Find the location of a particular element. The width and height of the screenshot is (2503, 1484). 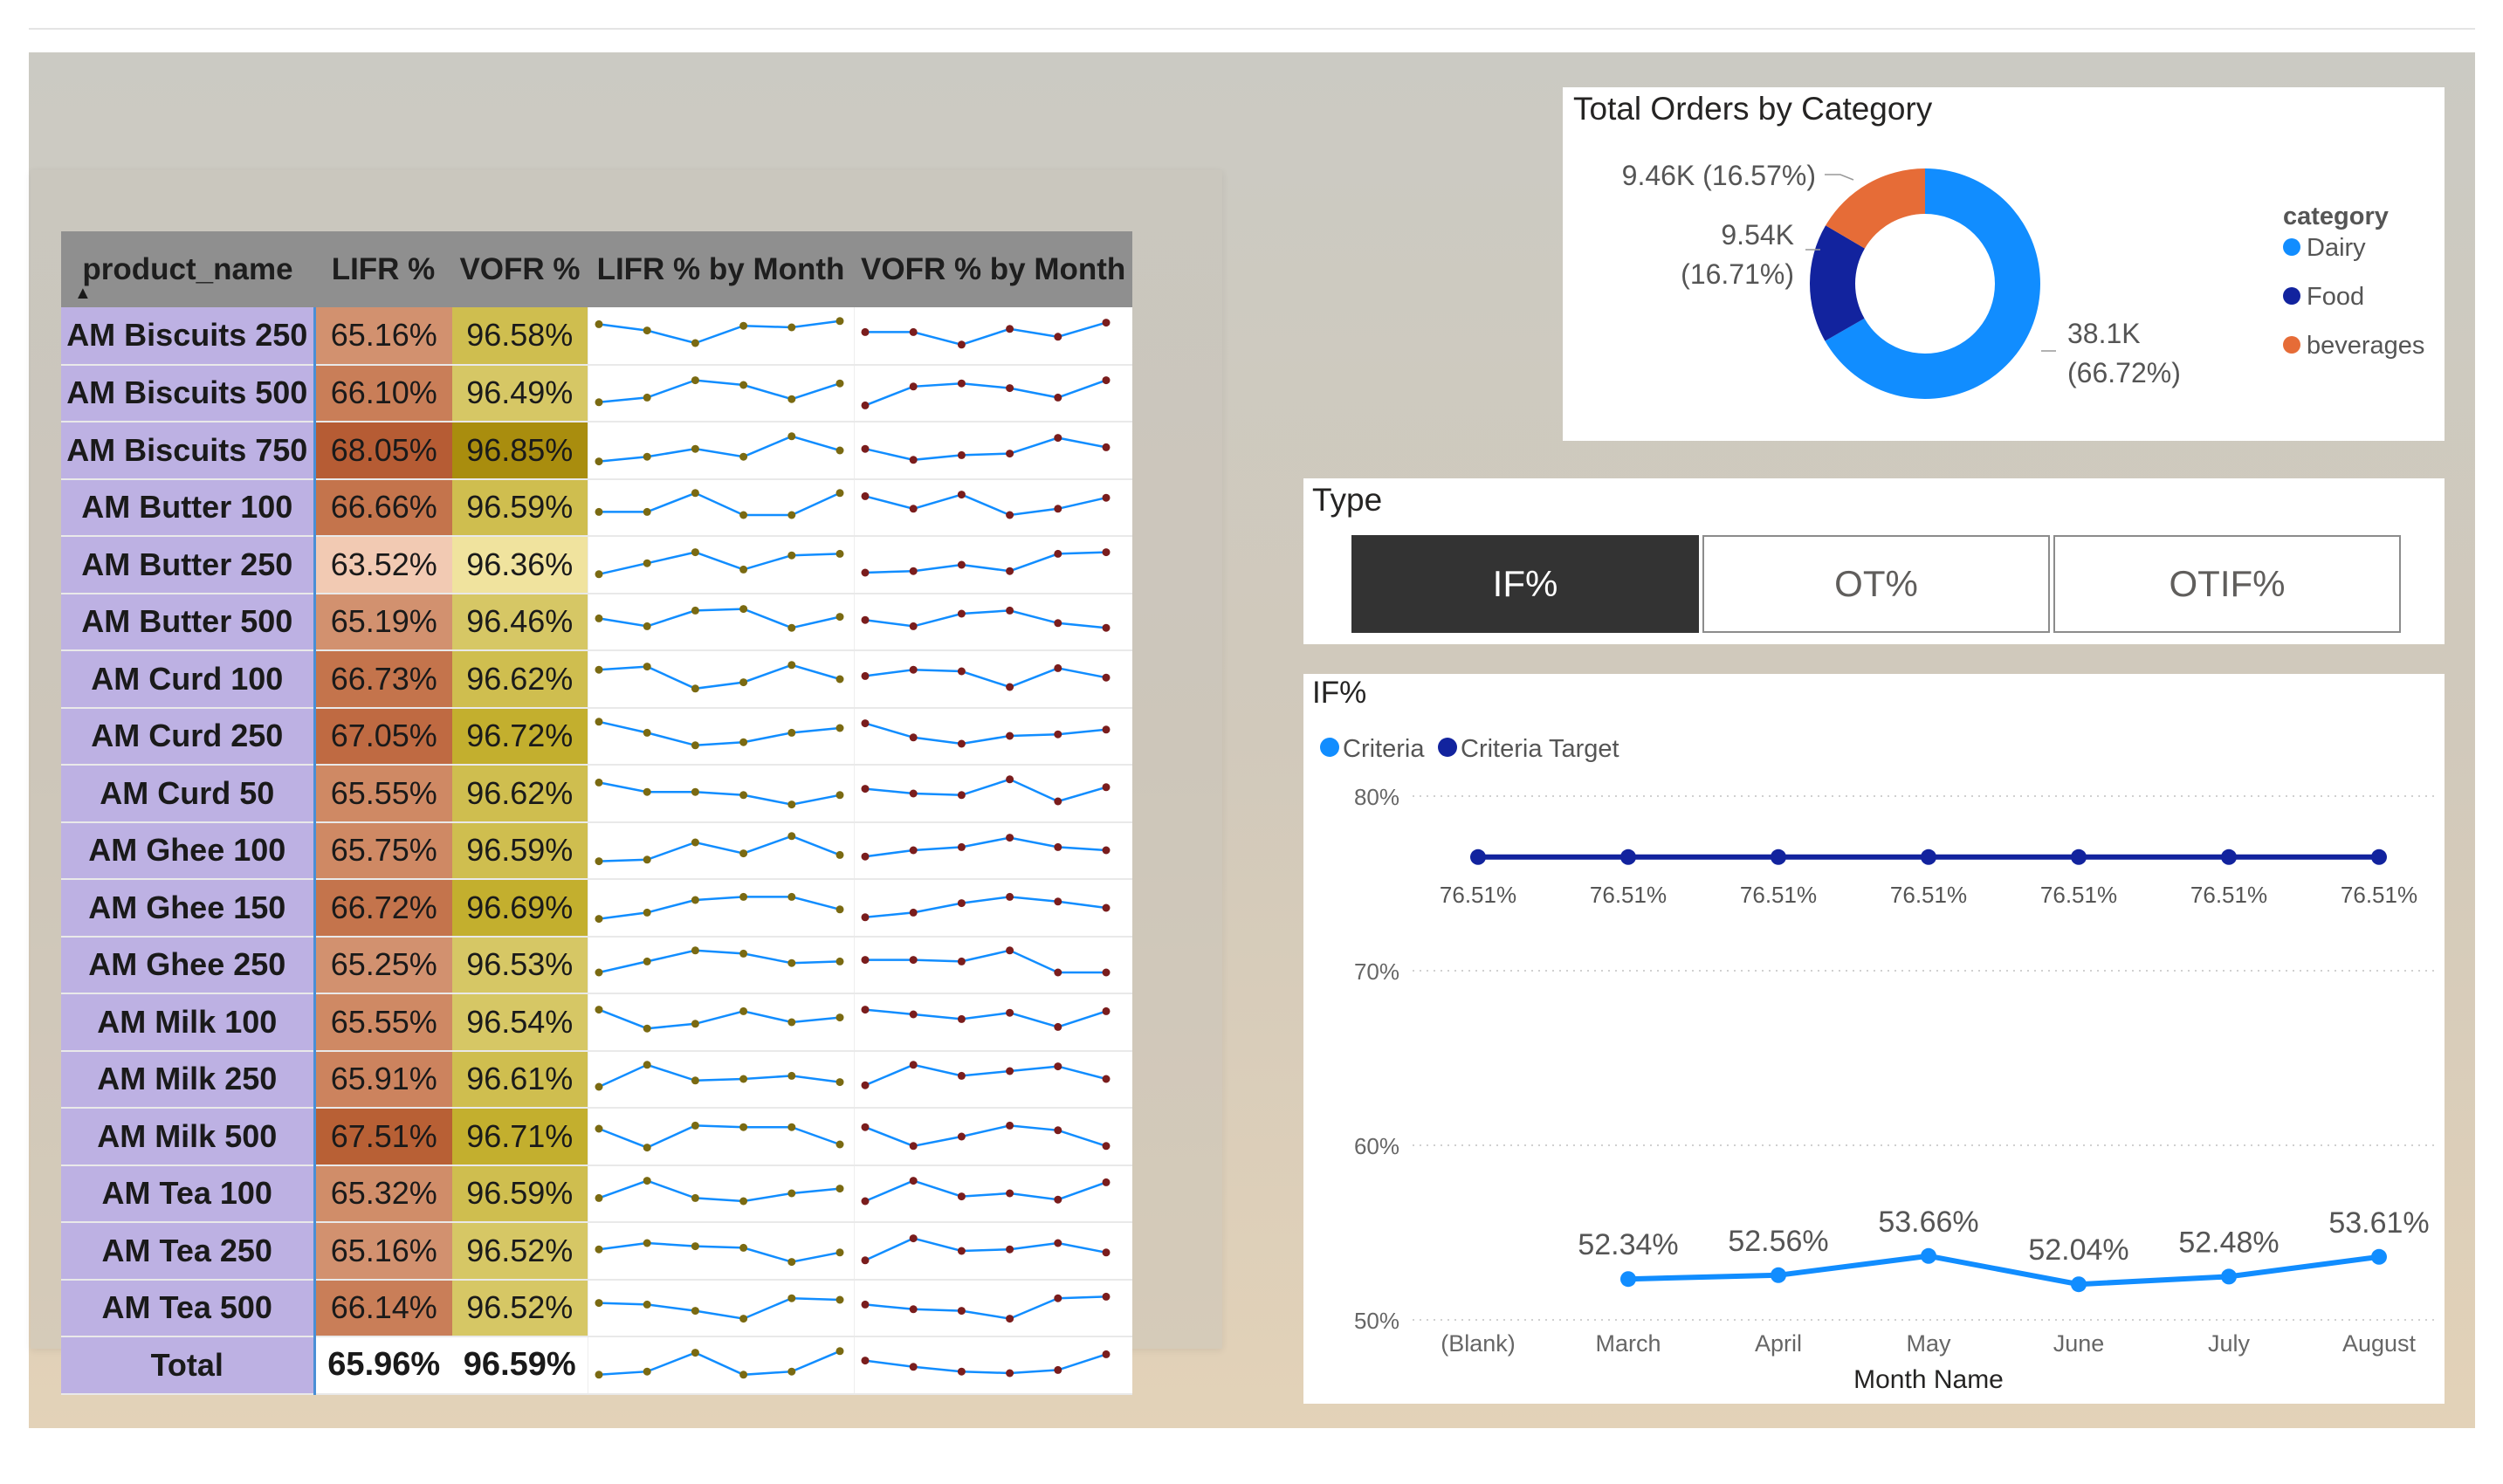

table-row: AM Butter 100 66.66% 96.59% is located at coordinates (597, 508).